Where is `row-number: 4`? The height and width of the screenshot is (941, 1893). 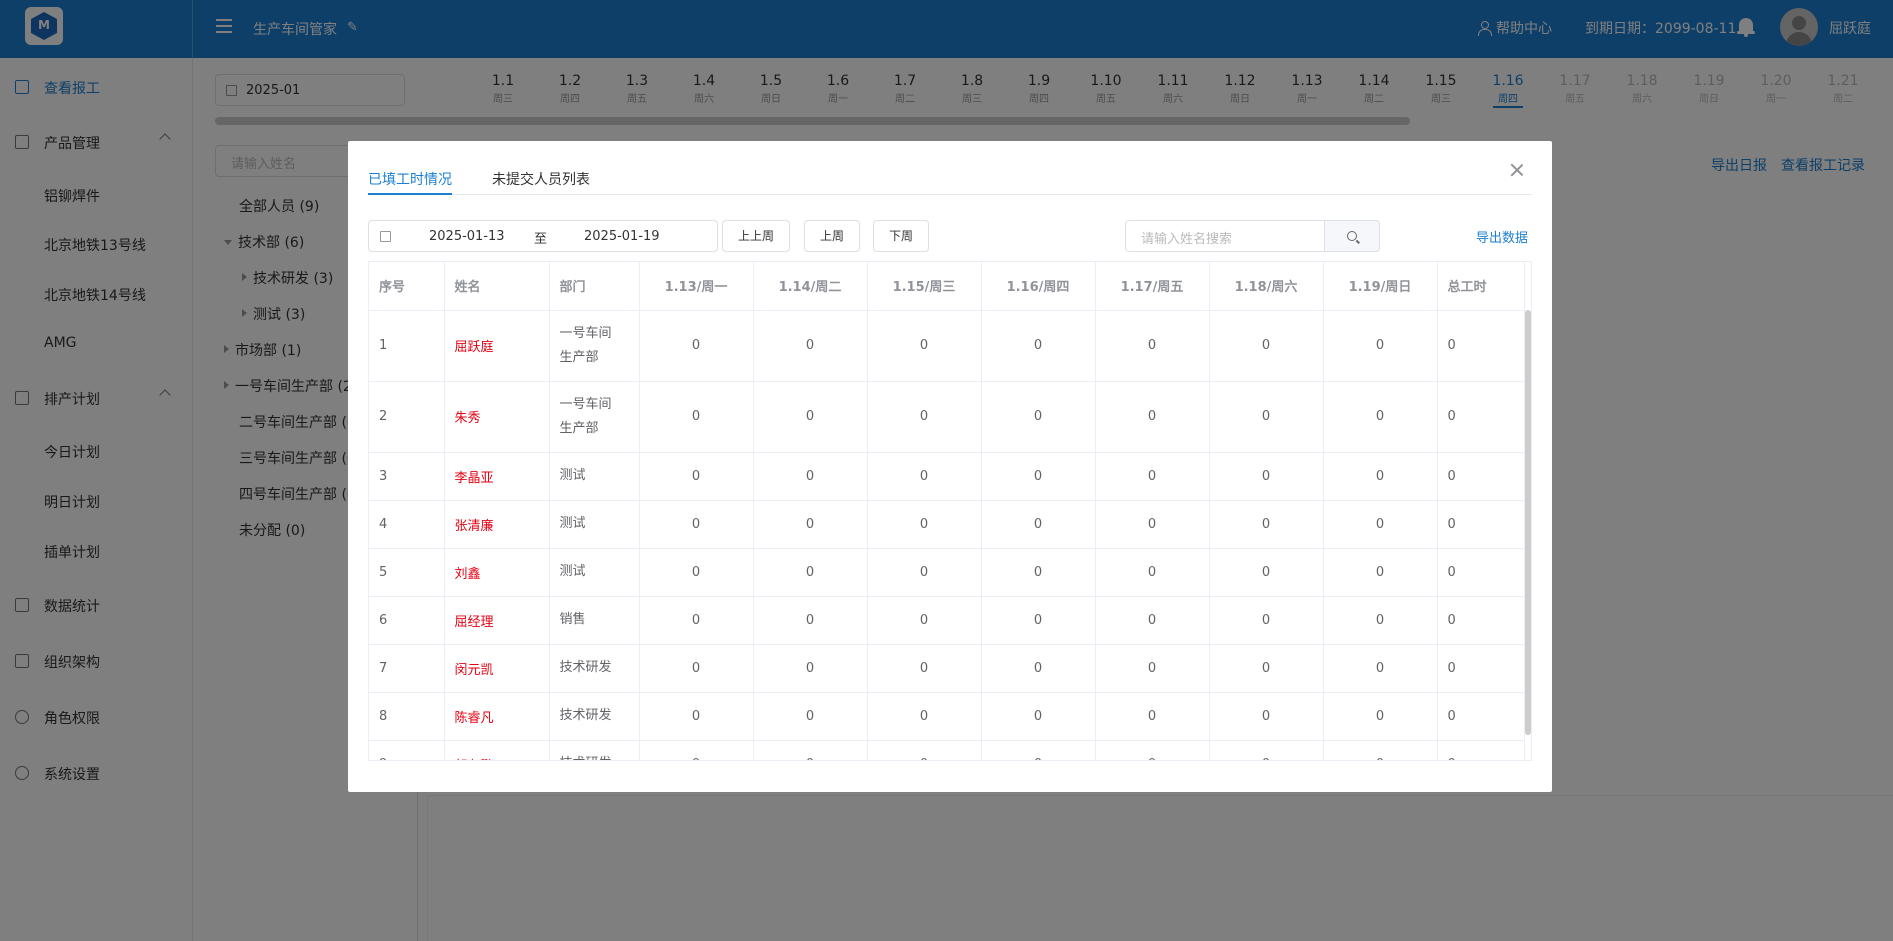 row-number: 4 is located at coordinates (407, 524).